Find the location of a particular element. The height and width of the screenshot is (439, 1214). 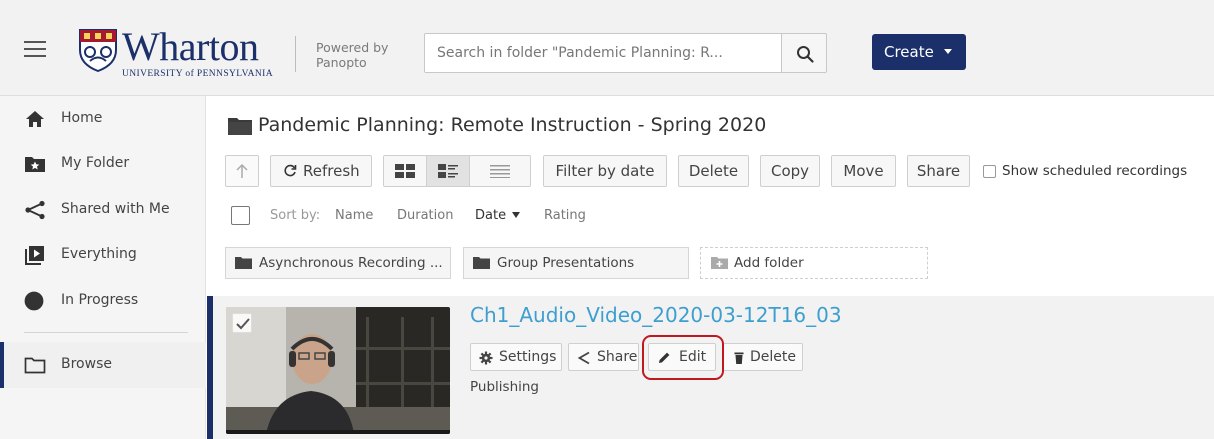

view-tiles-button is located at coordinates (405, 171).